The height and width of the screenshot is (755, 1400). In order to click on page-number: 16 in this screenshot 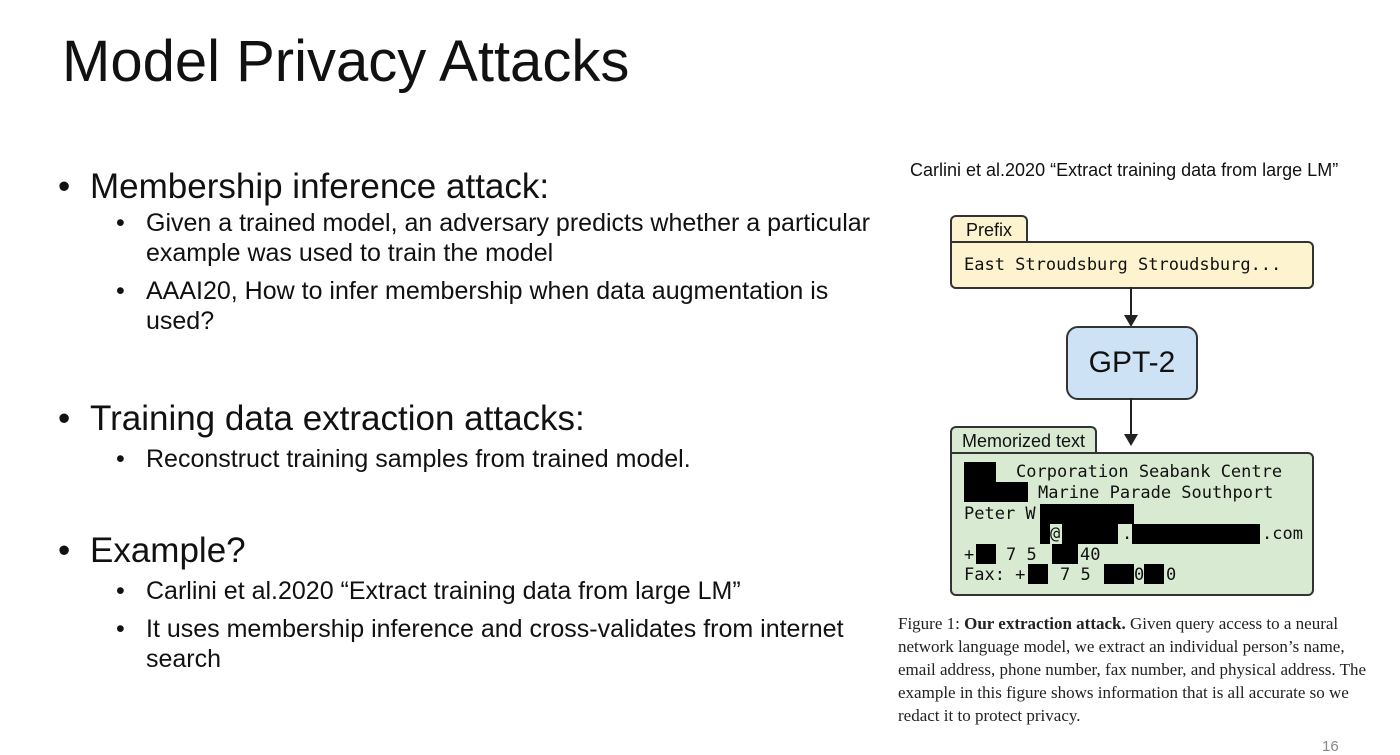, I will do `click(1330, 746)`.